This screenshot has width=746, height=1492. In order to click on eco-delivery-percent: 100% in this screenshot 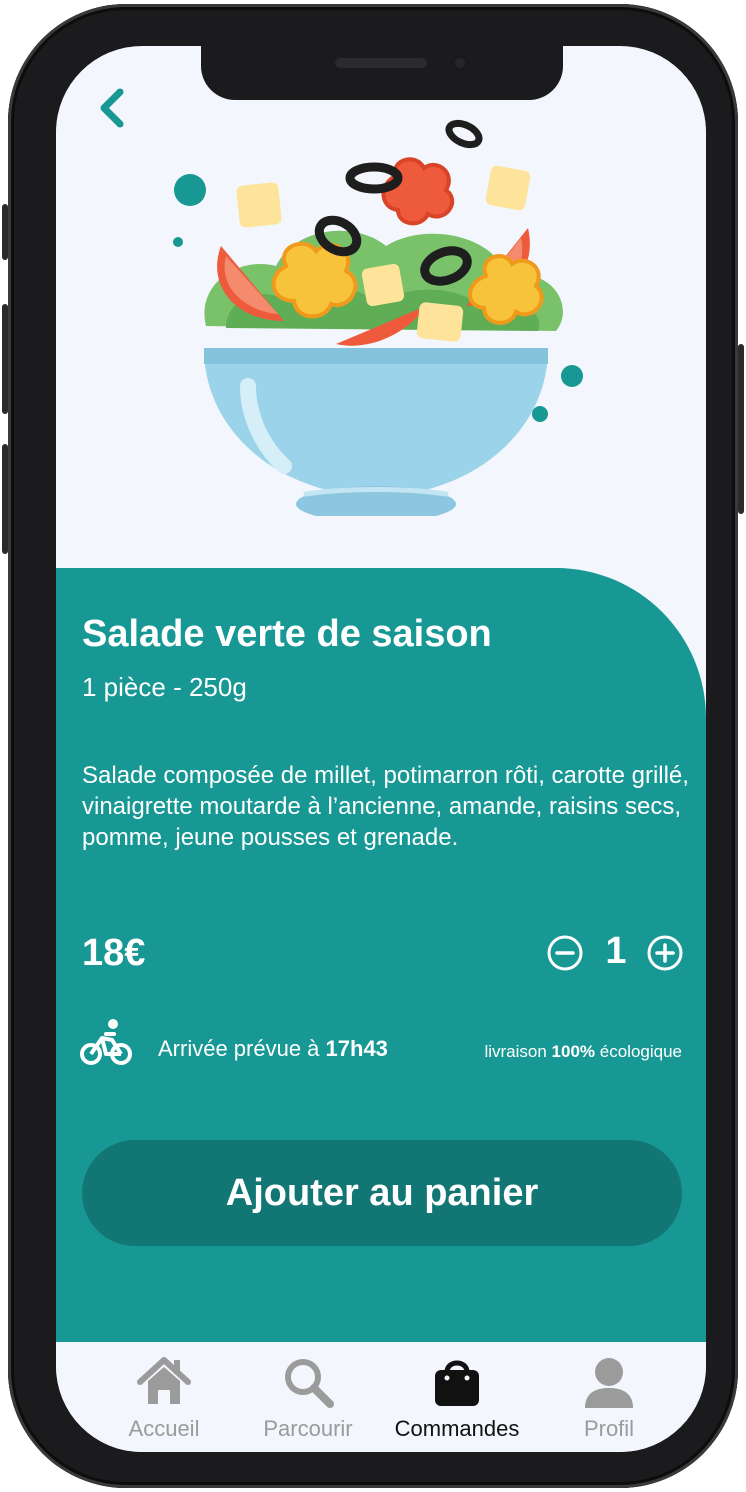, I will do `click(573, 1051)`.